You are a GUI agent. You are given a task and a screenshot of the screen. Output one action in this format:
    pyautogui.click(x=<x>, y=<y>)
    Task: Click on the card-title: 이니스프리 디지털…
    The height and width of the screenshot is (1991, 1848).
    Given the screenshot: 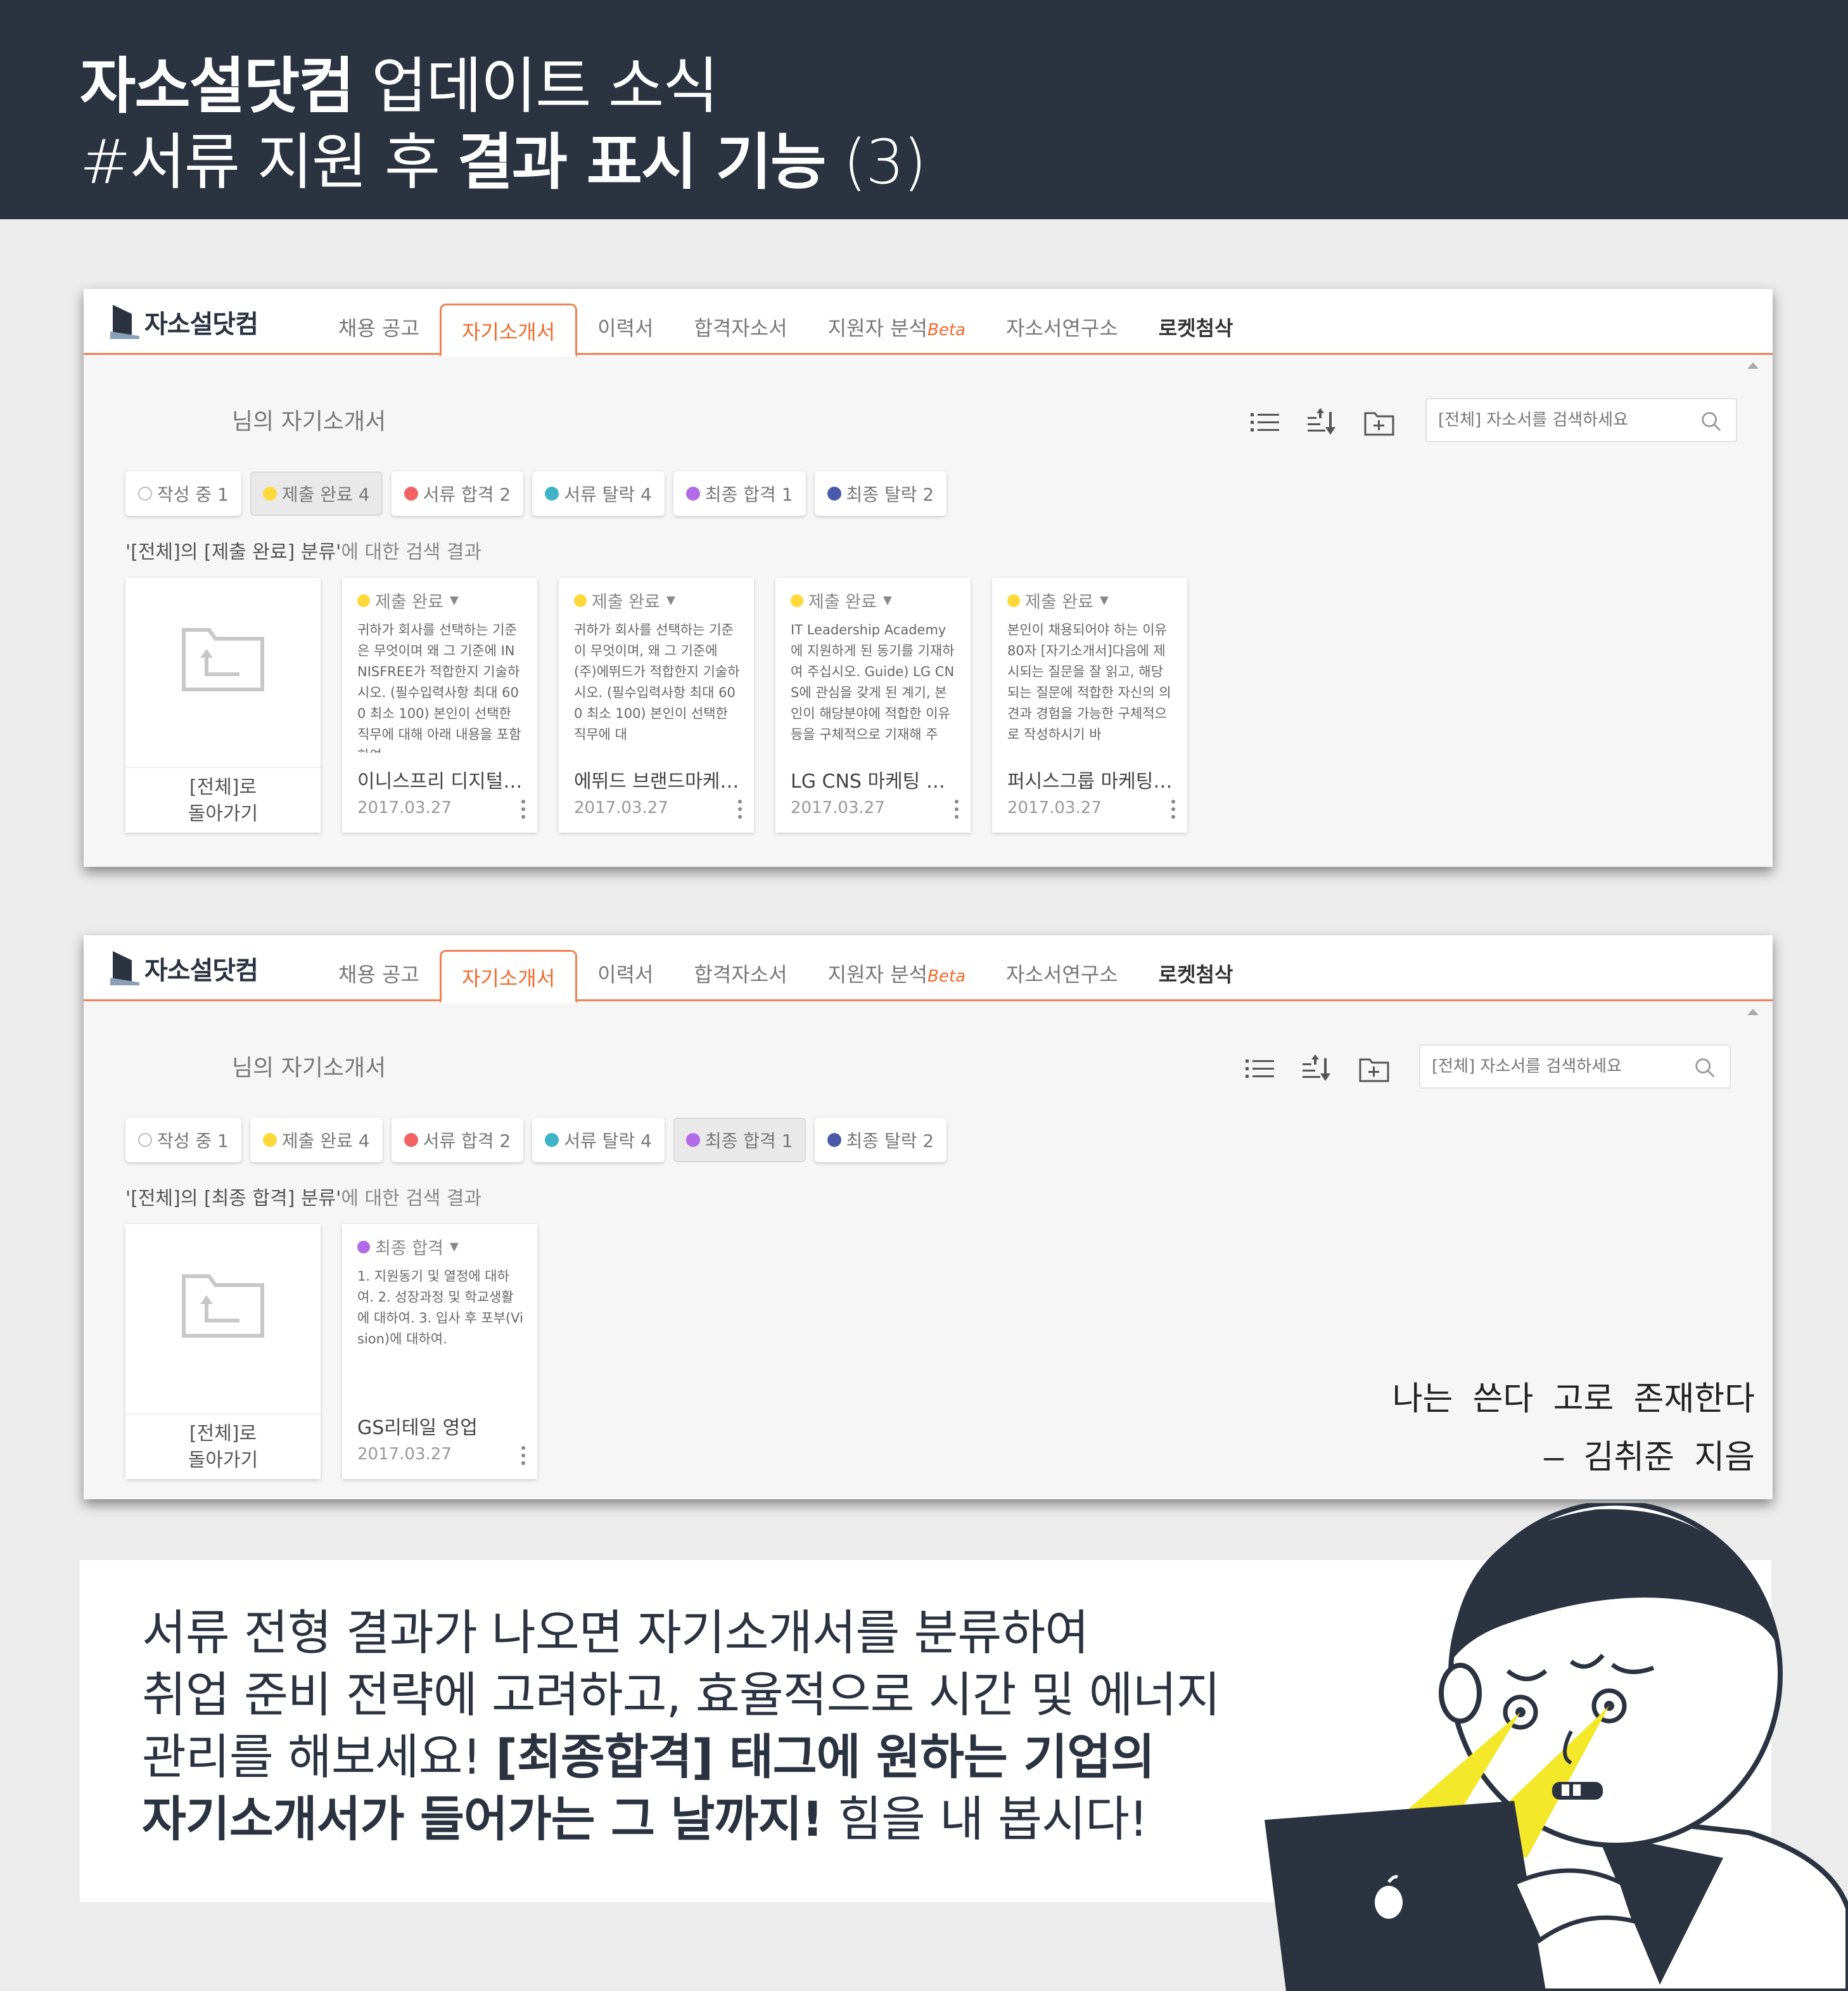 What is the action you would take?
    pyautogui.click(x=440, y=782)
    